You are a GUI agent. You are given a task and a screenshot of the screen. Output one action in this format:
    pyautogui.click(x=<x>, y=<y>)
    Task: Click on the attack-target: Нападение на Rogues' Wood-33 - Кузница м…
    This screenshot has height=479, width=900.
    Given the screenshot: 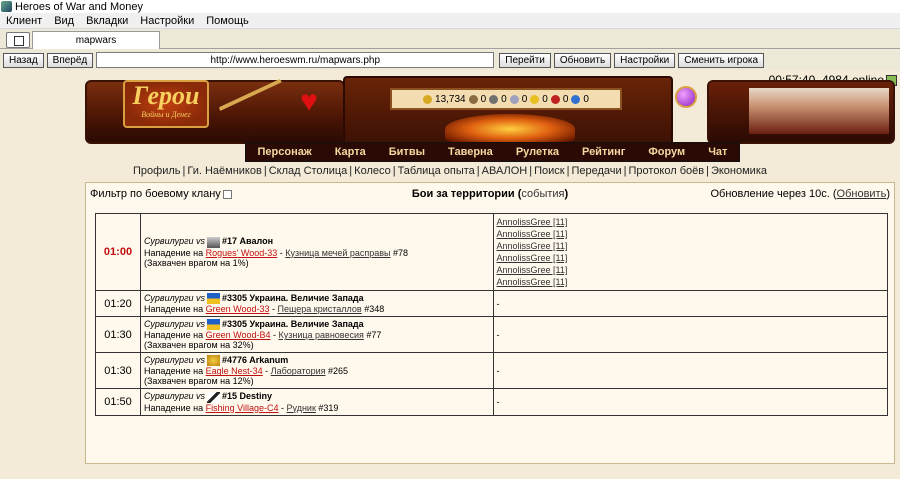 What is the action you would take?
    pyautogui.click(x=276, y=252)
    